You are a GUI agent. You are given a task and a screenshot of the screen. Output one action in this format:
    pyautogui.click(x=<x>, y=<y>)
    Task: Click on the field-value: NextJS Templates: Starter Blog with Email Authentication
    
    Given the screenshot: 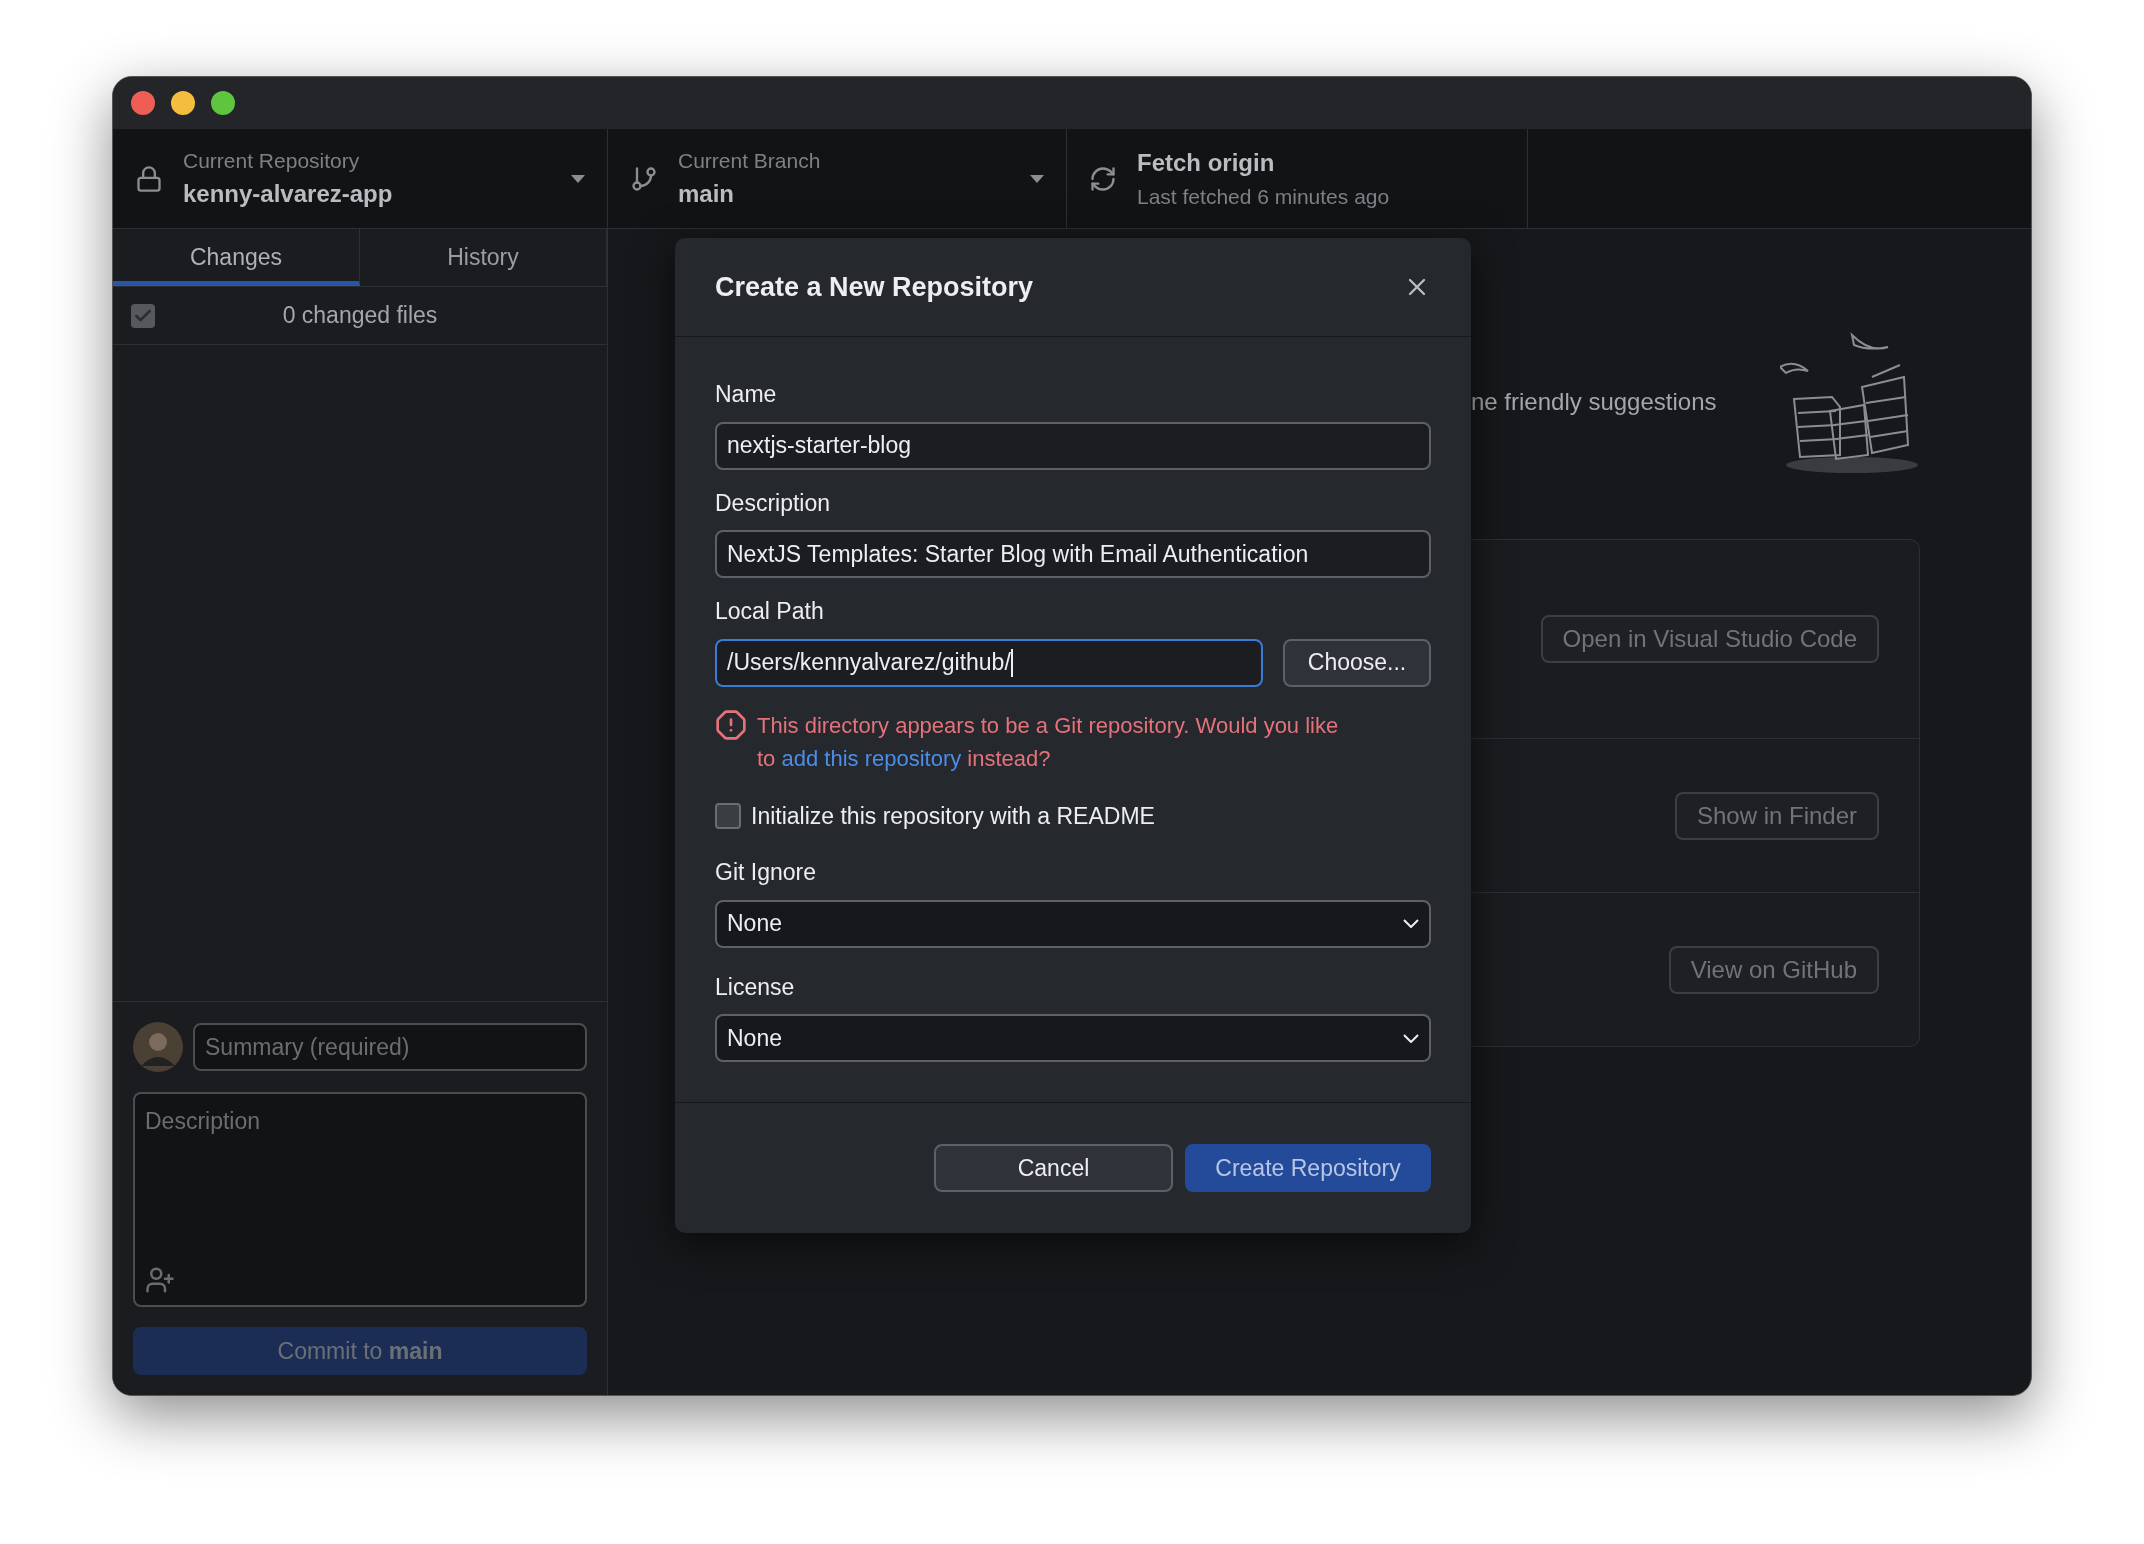 What is the action you would take?
    pyautogui.click(x=1018, y=554)
    